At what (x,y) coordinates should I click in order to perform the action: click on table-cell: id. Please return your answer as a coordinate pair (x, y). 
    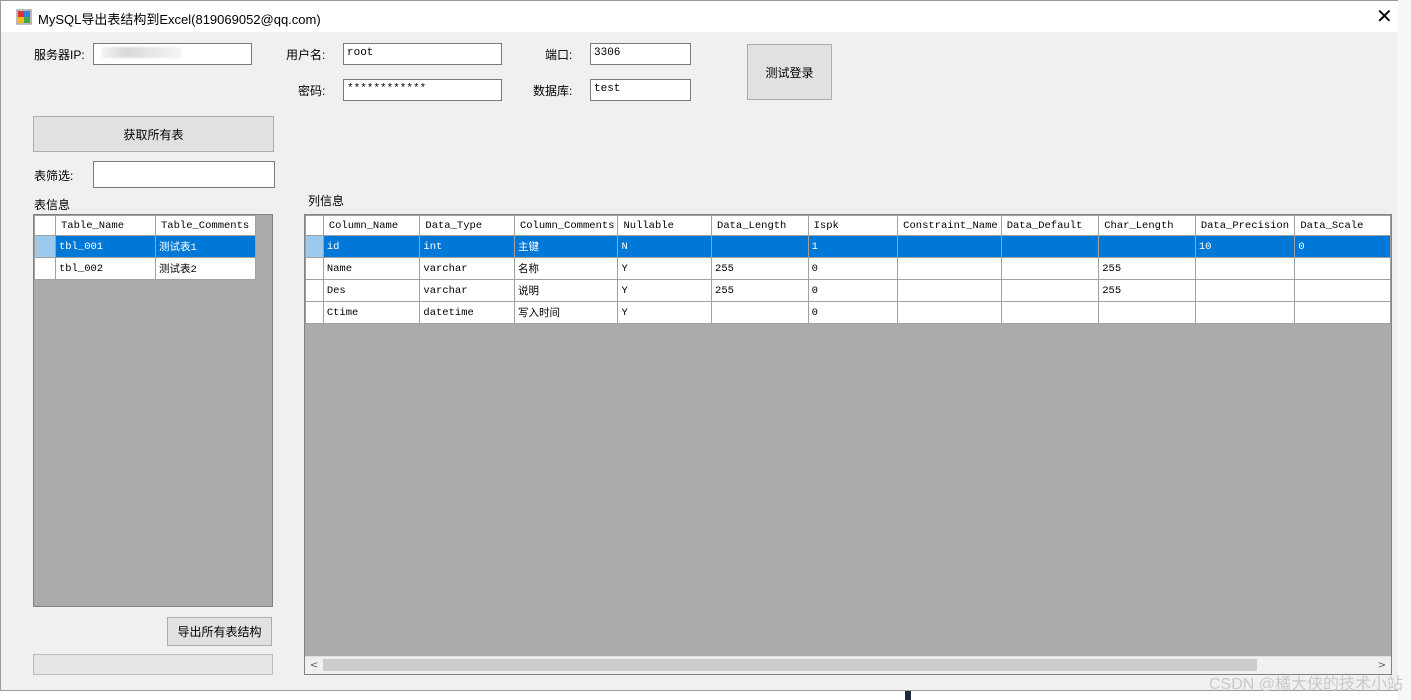
    Looking at the image, I should click on (371, 246).